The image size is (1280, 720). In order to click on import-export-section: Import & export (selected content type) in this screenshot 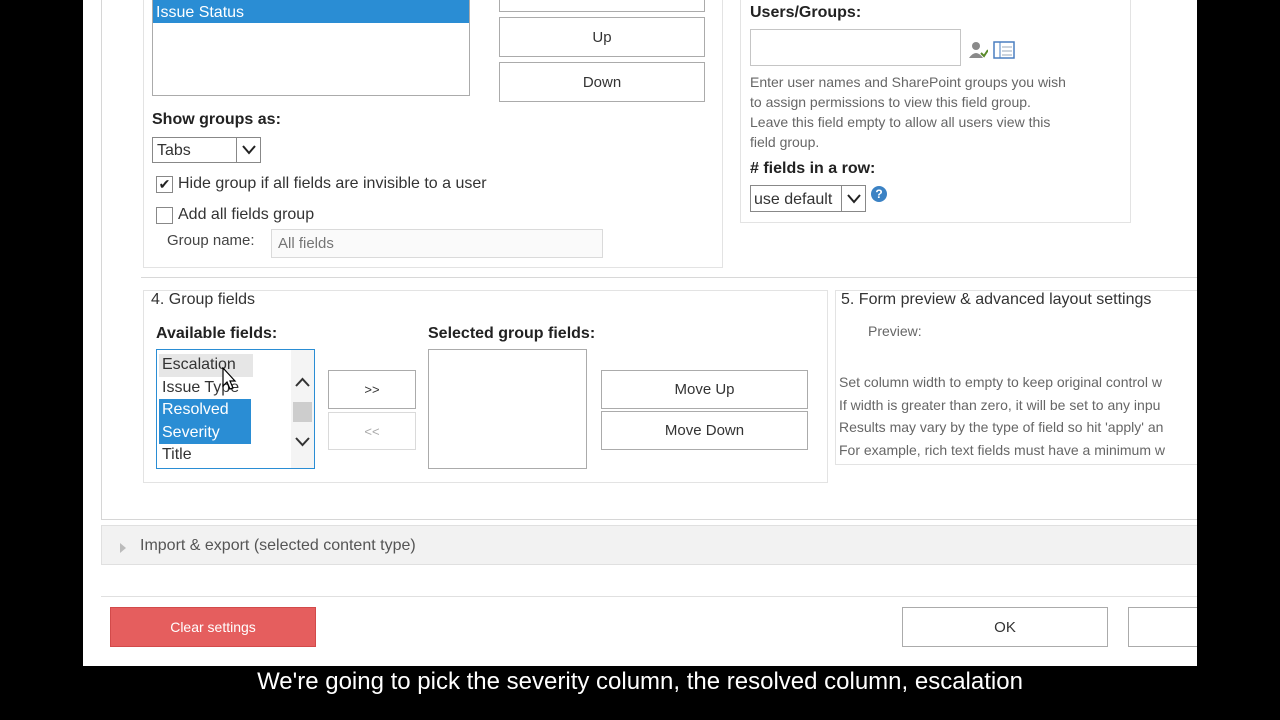, I will do `click(649, 545)`.